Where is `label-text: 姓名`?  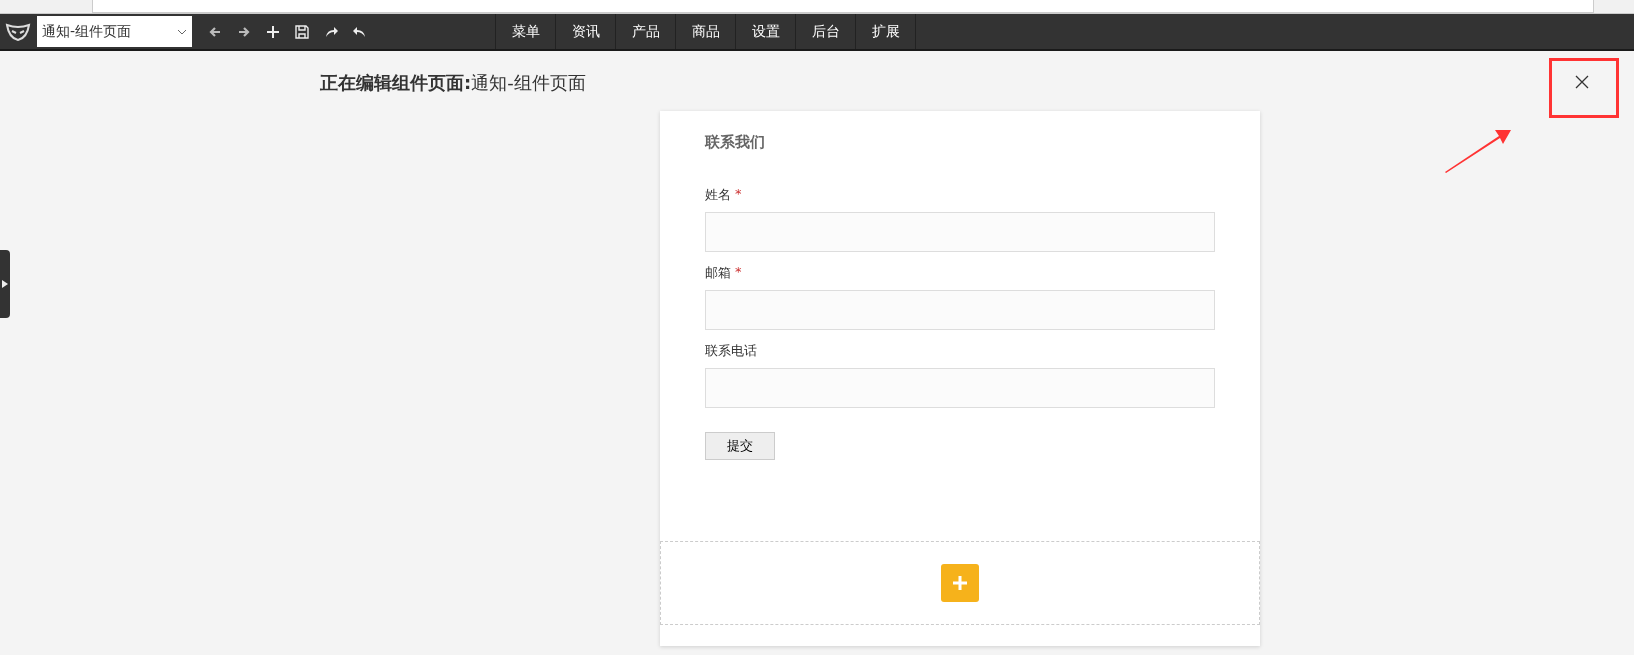 label-text: 姓名 is located at coordinates (718, 195).